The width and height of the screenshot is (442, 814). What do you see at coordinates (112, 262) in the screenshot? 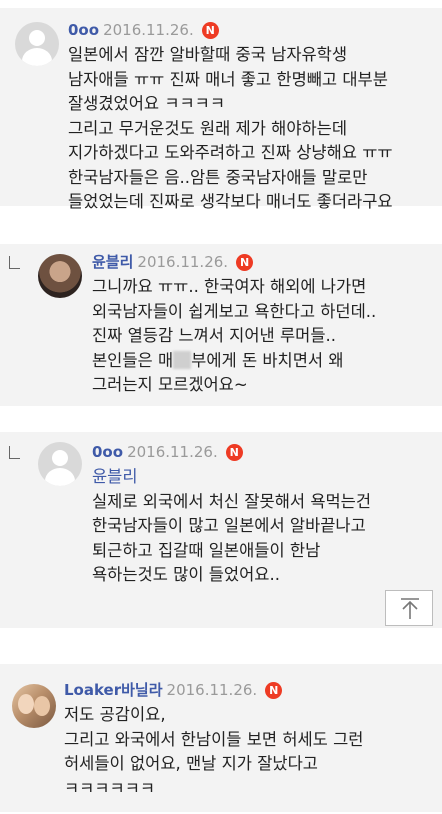
I see `comment-username: 윤블리` at bounding box center [112, 262].